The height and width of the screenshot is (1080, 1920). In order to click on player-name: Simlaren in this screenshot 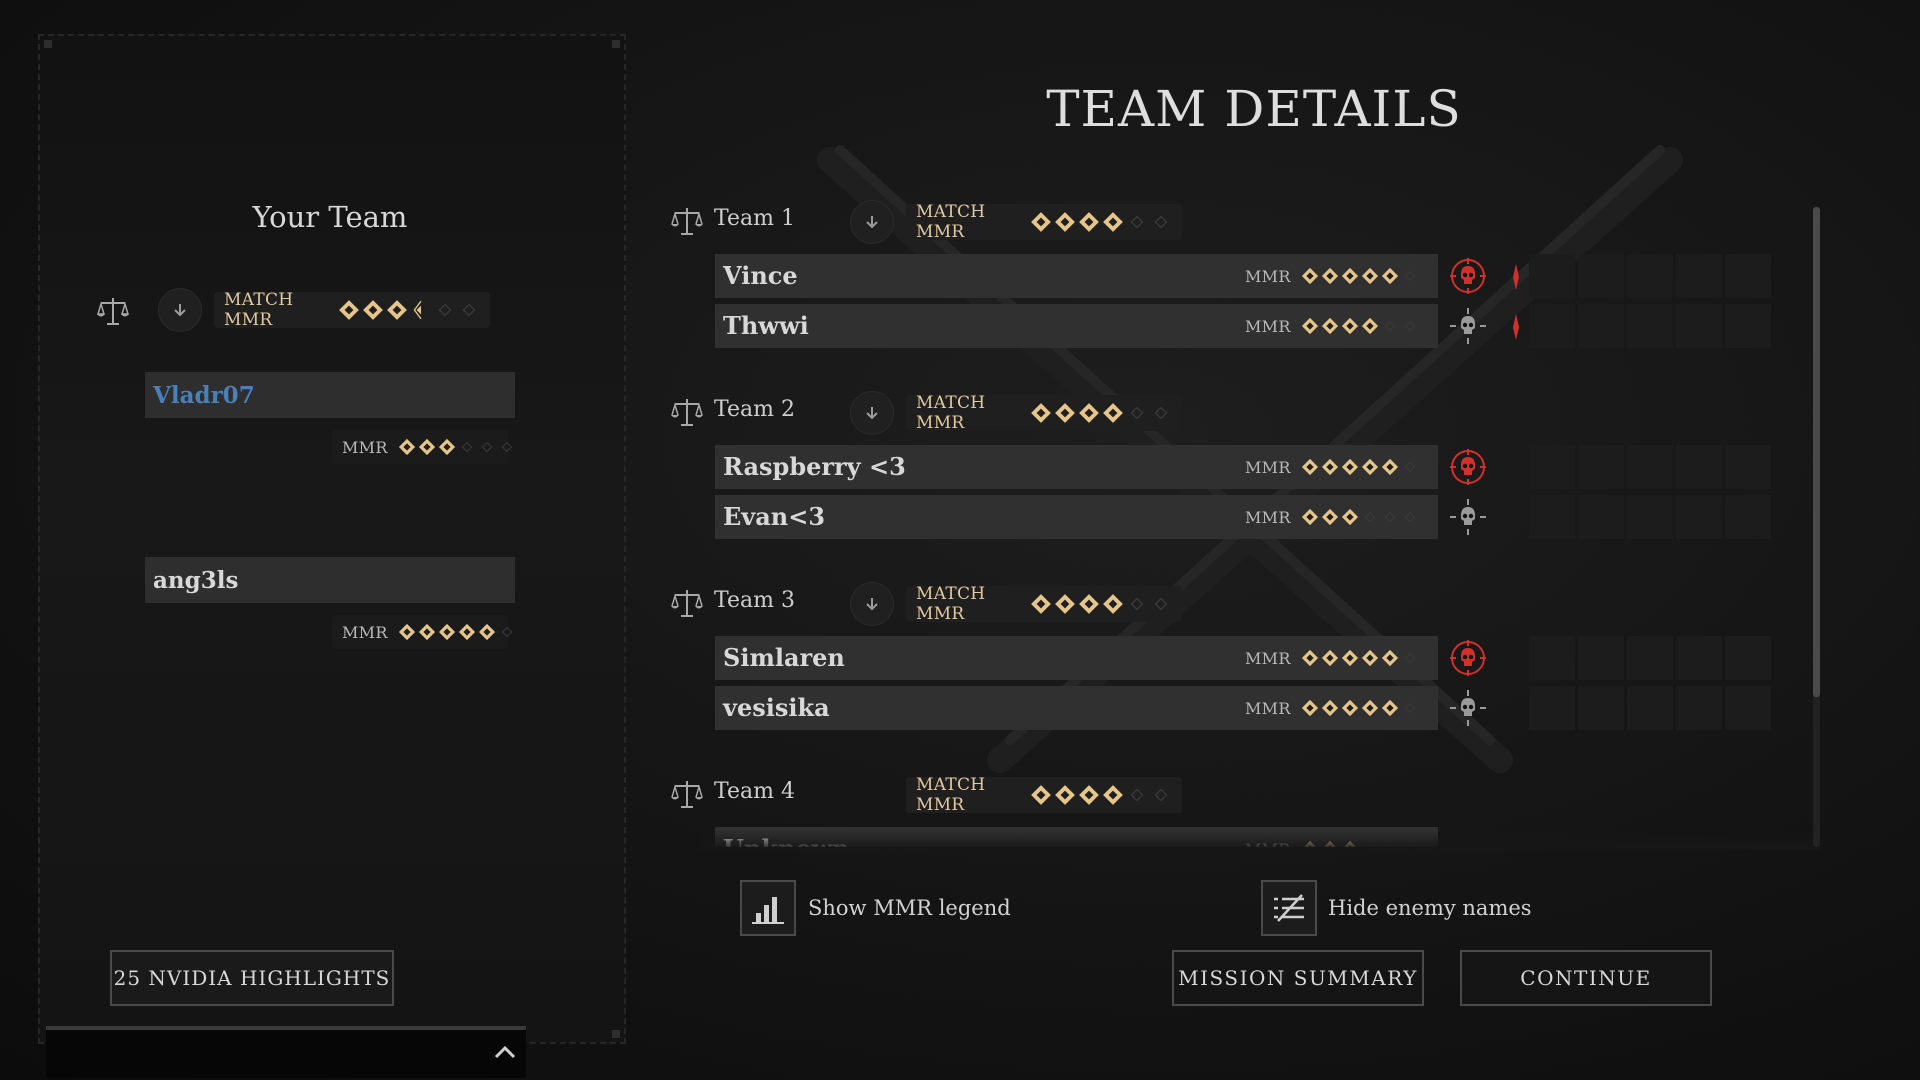, I will do `click(784, 657)`.